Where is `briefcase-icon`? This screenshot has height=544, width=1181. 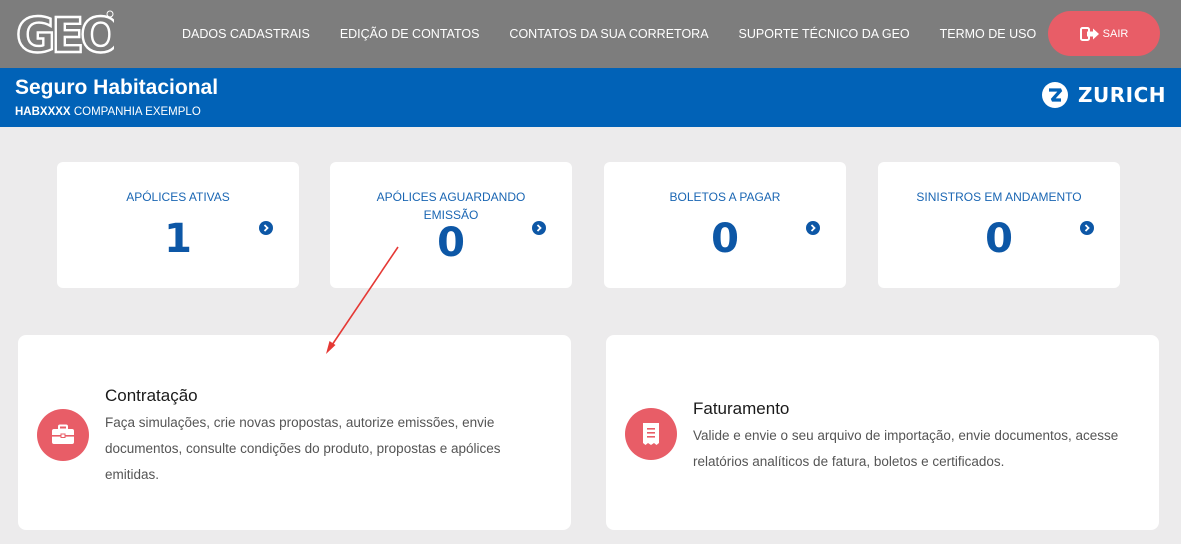 briefcase-icon is located at coordinates (63, 435).